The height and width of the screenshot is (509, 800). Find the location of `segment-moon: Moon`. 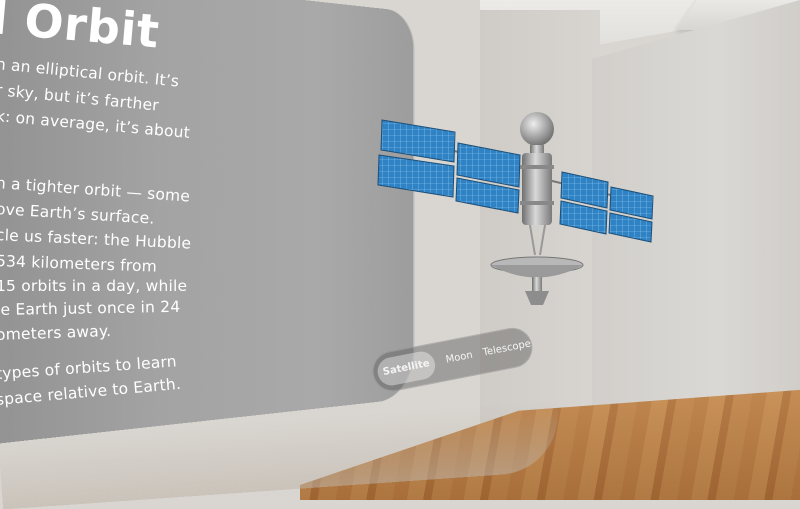

segment-moon: Moon is located at coordinates (459, 358).